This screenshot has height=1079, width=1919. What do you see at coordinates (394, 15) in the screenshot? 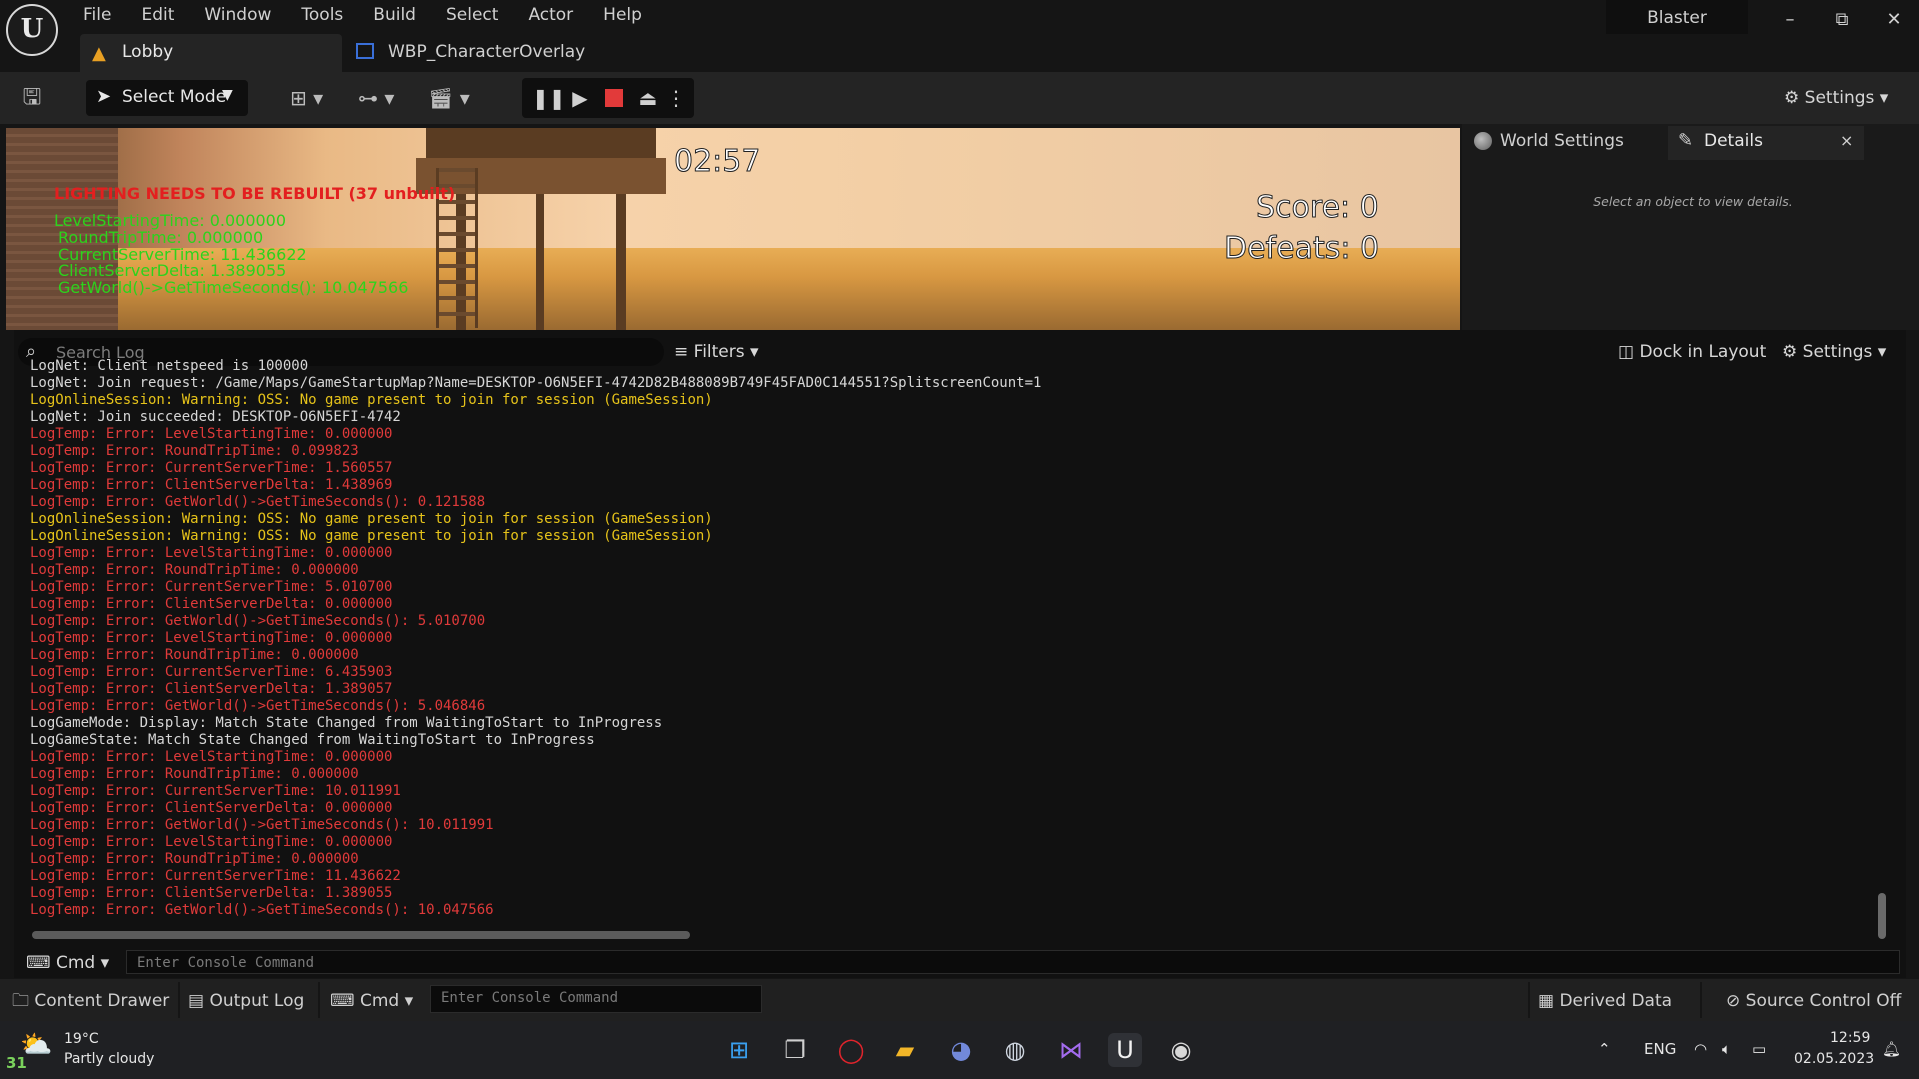
I see `menu-build: Build` at bounding box center [394, 15].